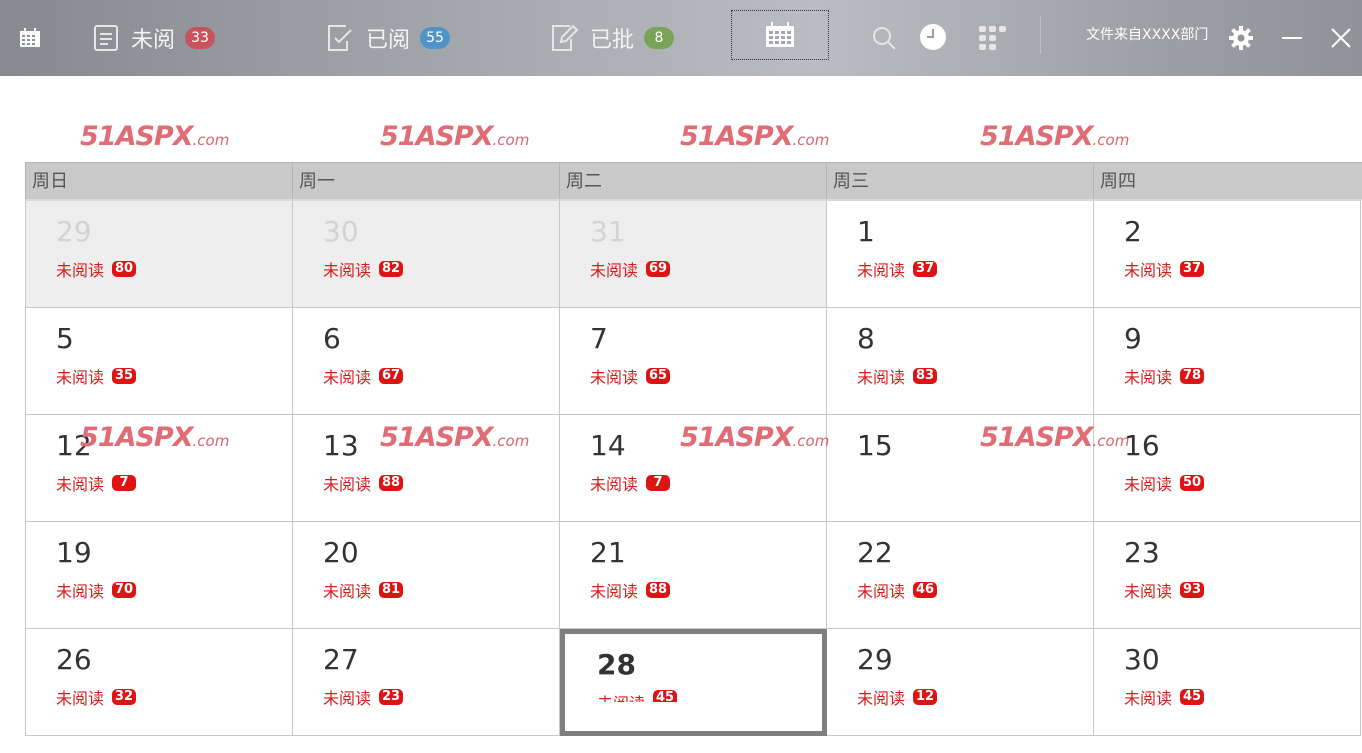 This screenshot has width=1362, height=753. Describe the element at coordinates (340, 38) in the screenshot. I see `document-check-icon` at that location.